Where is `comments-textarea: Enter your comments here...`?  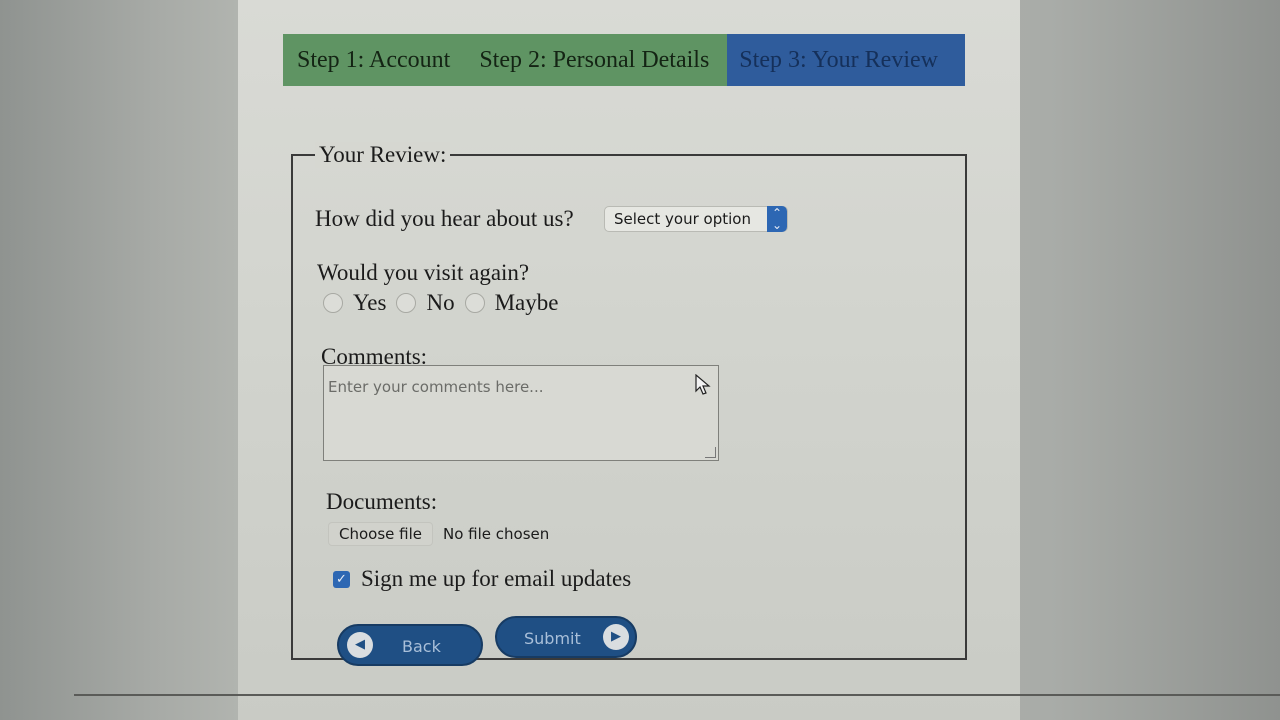
comments-textarea: Enter your comments here... is located at coordinates (521, 413).